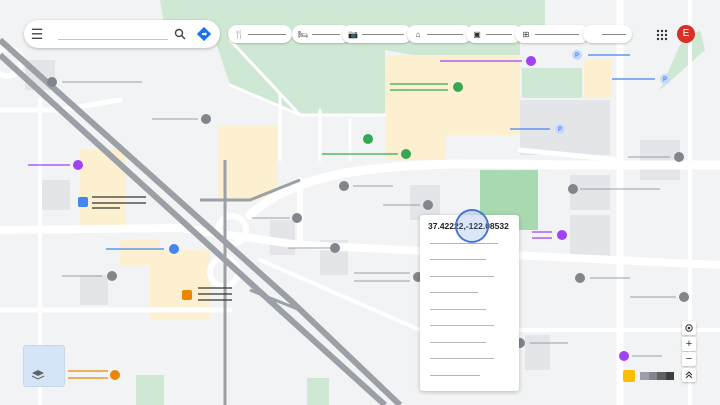 Image resolution: width=720 pixels, height=405 pixels. I want to click on transit-icon: ▣, so click(477, 34).